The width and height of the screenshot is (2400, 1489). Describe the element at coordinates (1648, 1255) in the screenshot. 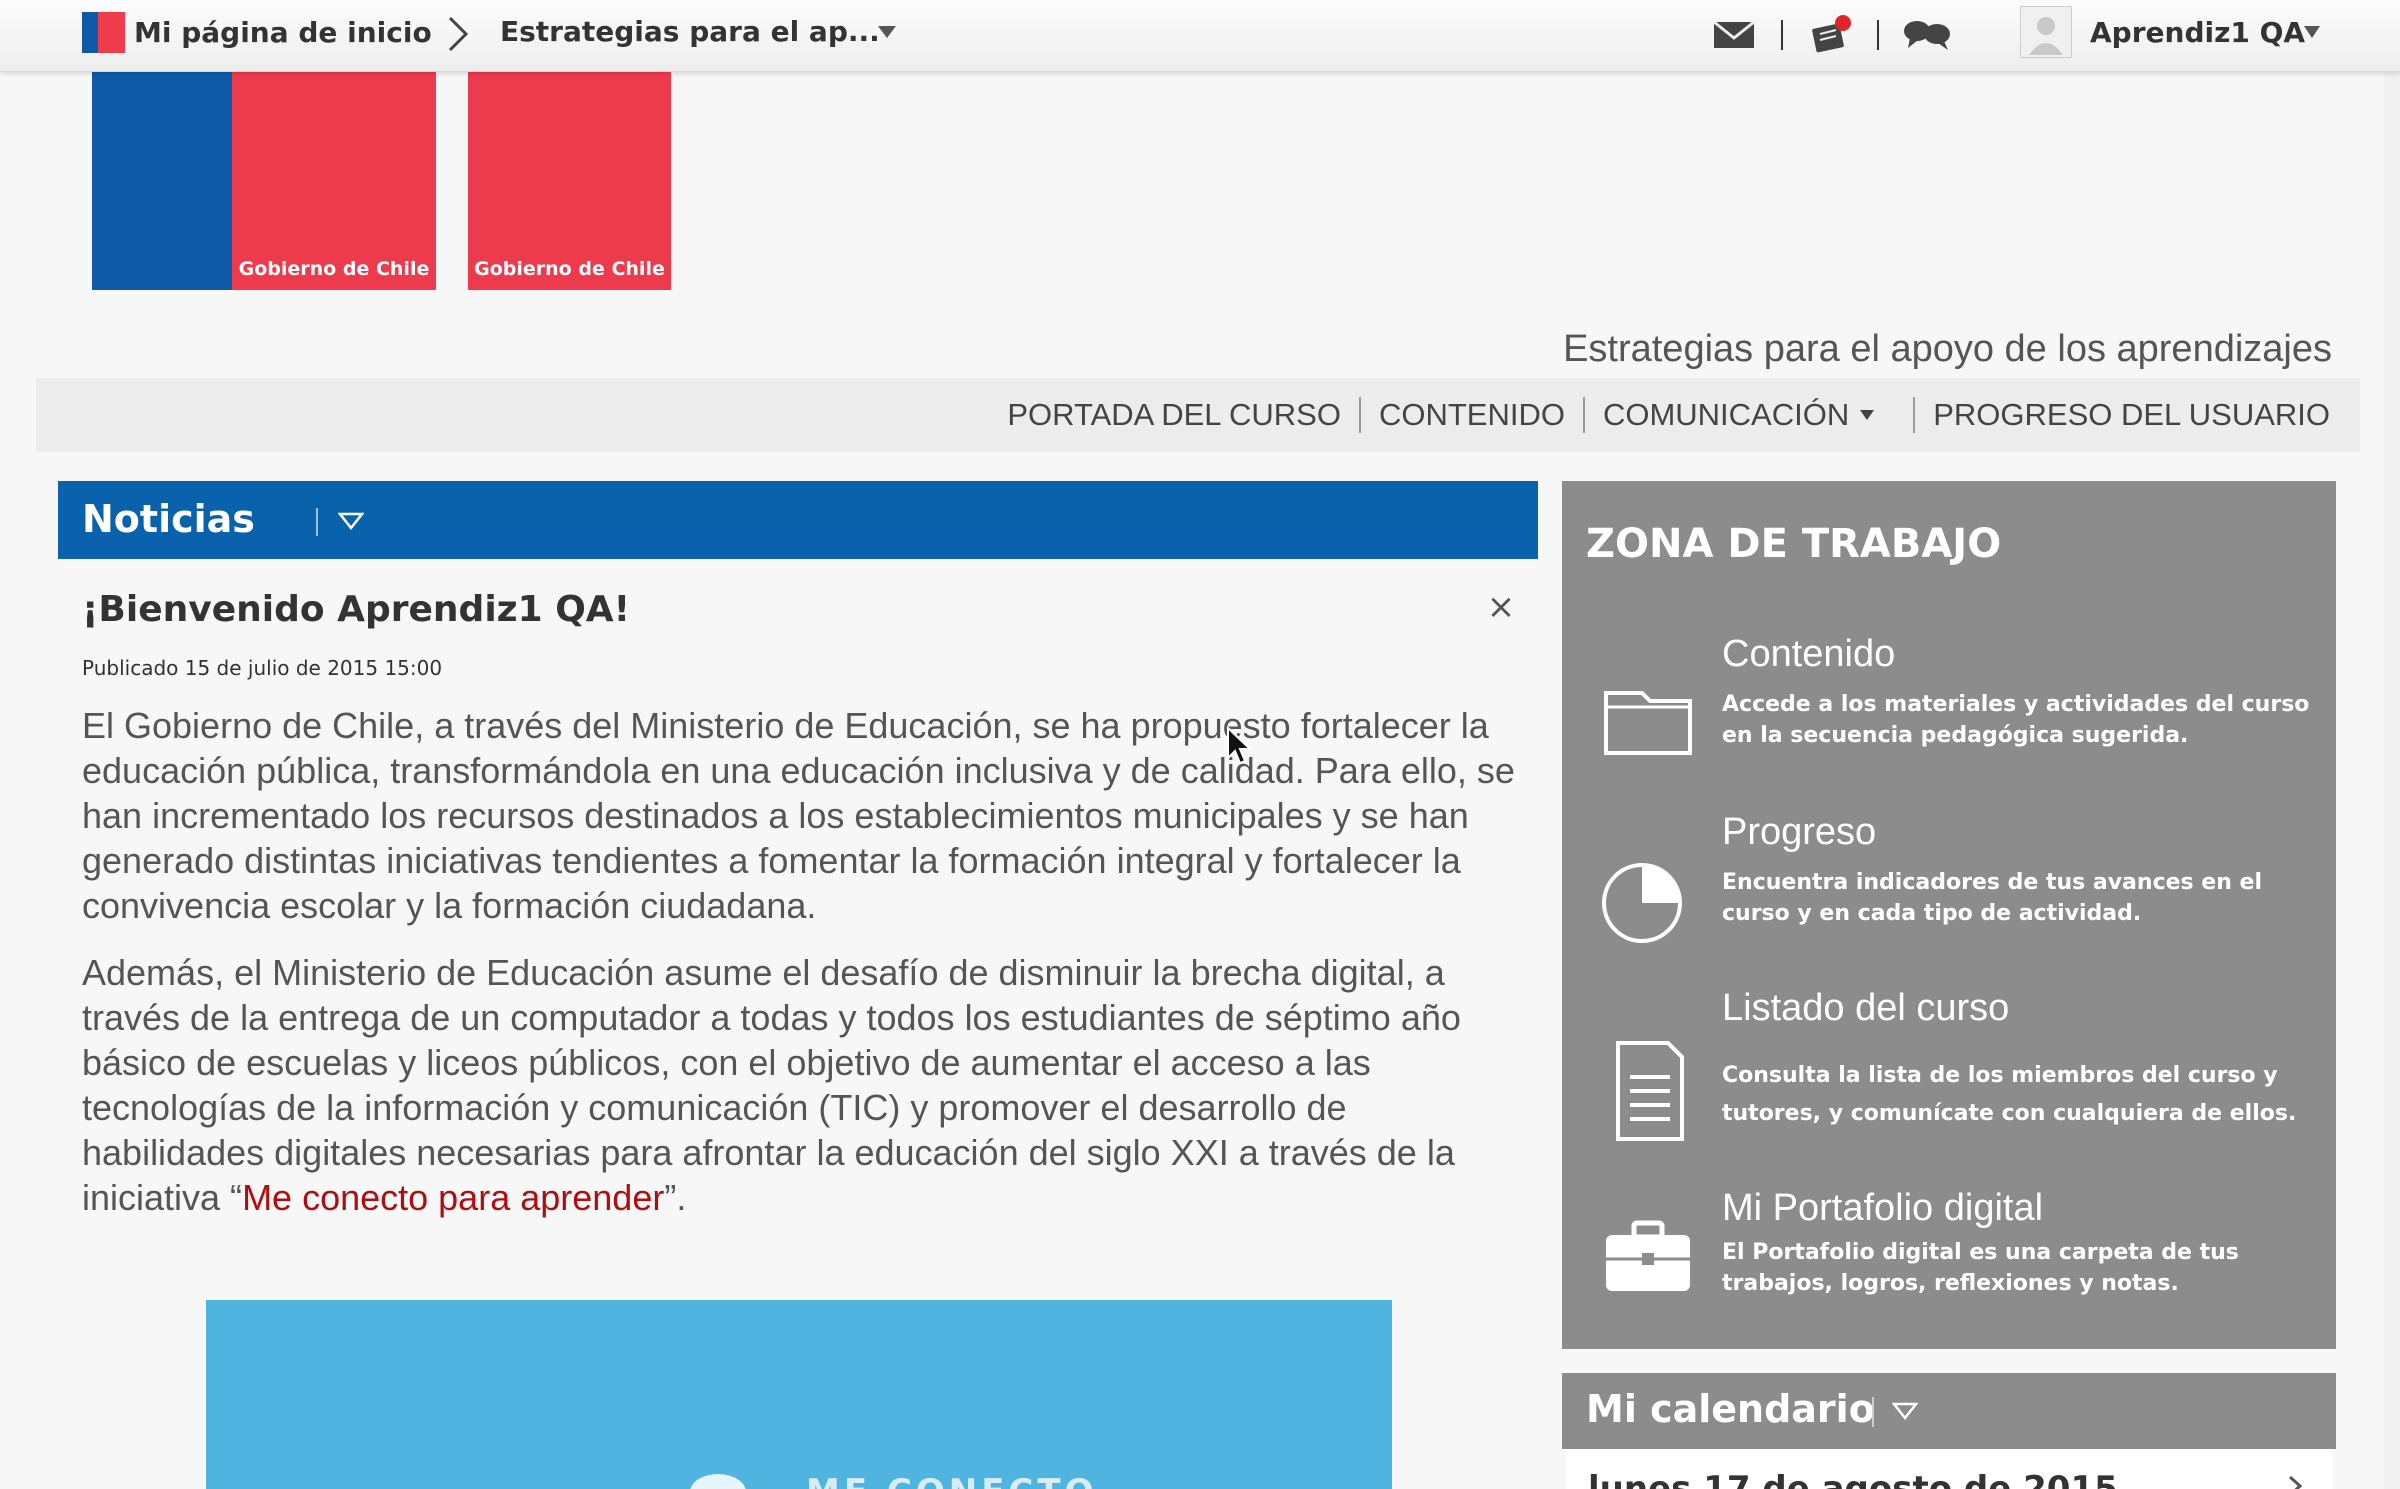

I see `briefcase-icon` at that location.